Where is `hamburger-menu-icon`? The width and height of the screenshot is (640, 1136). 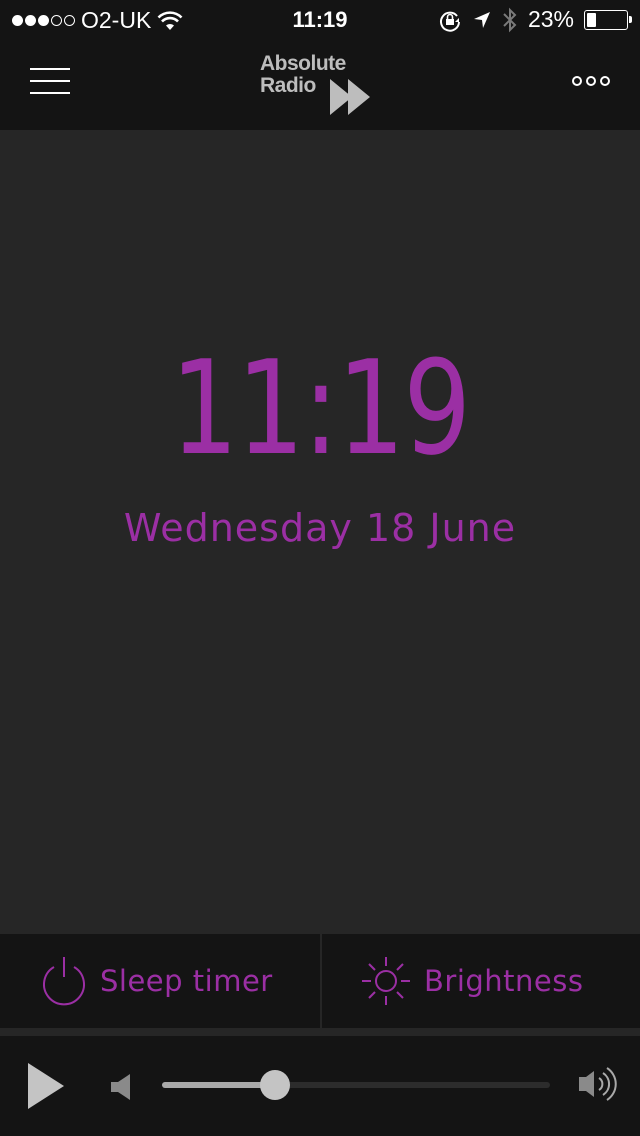
hamburger-menu-icon is located at coordinates (50, 81).